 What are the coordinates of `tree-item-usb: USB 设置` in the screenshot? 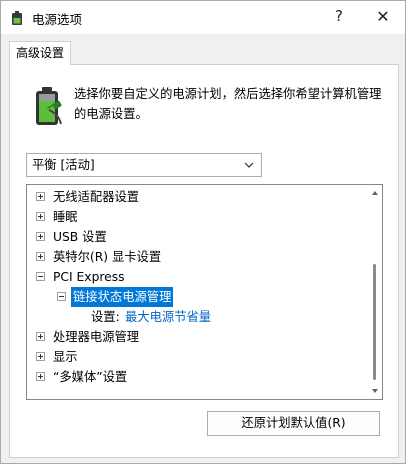 It's located at (197, 237).